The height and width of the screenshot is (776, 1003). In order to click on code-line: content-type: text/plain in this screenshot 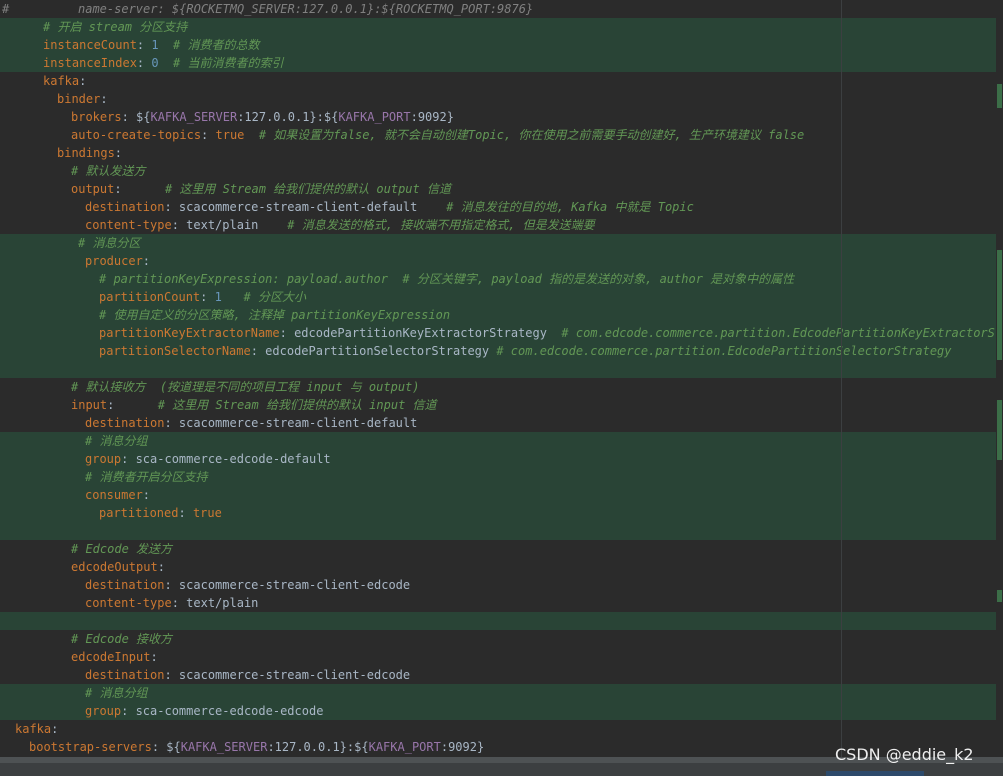, I will do `click(501, 603)`.